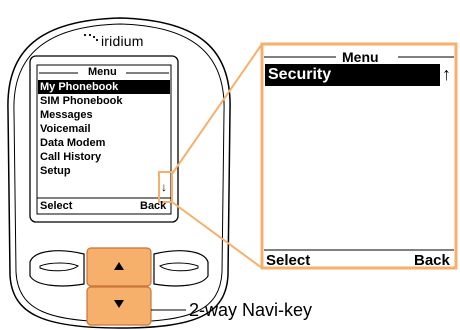 The image size is (460, 330). Describe the element at coordinates (66, 115) in the screenshot. I see `phone-menu-item: Messages` at that location.